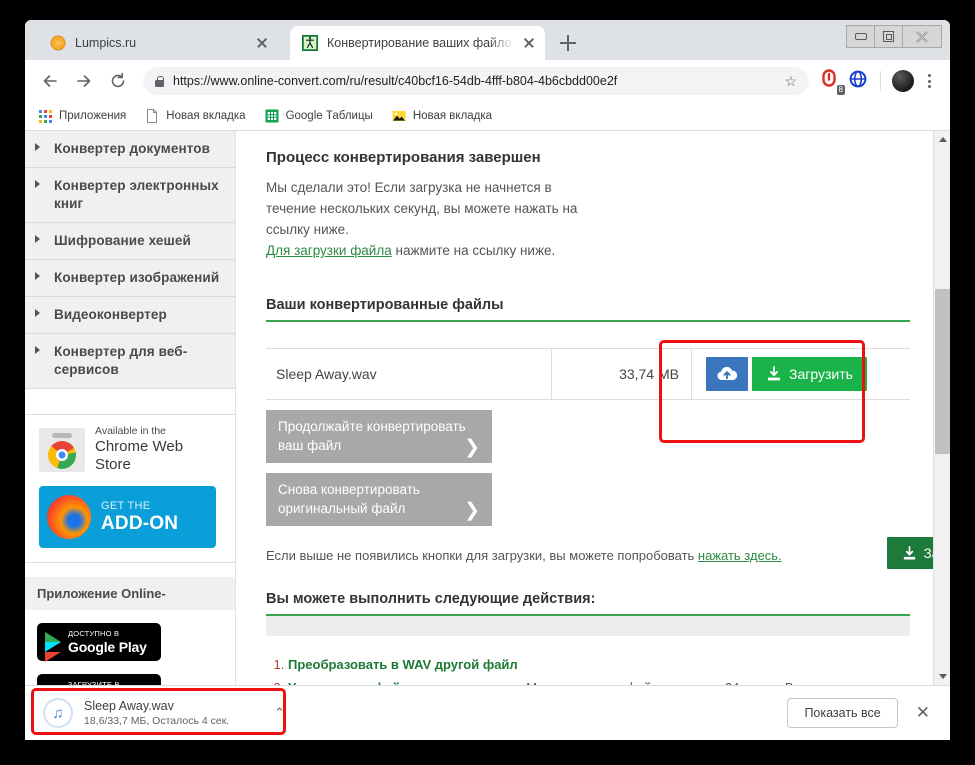  What do you see at coordinates (130, 315) in the screenshot?
I see `sidebar-item-video: Видеоконвертер` at bounding box center [130, 315].